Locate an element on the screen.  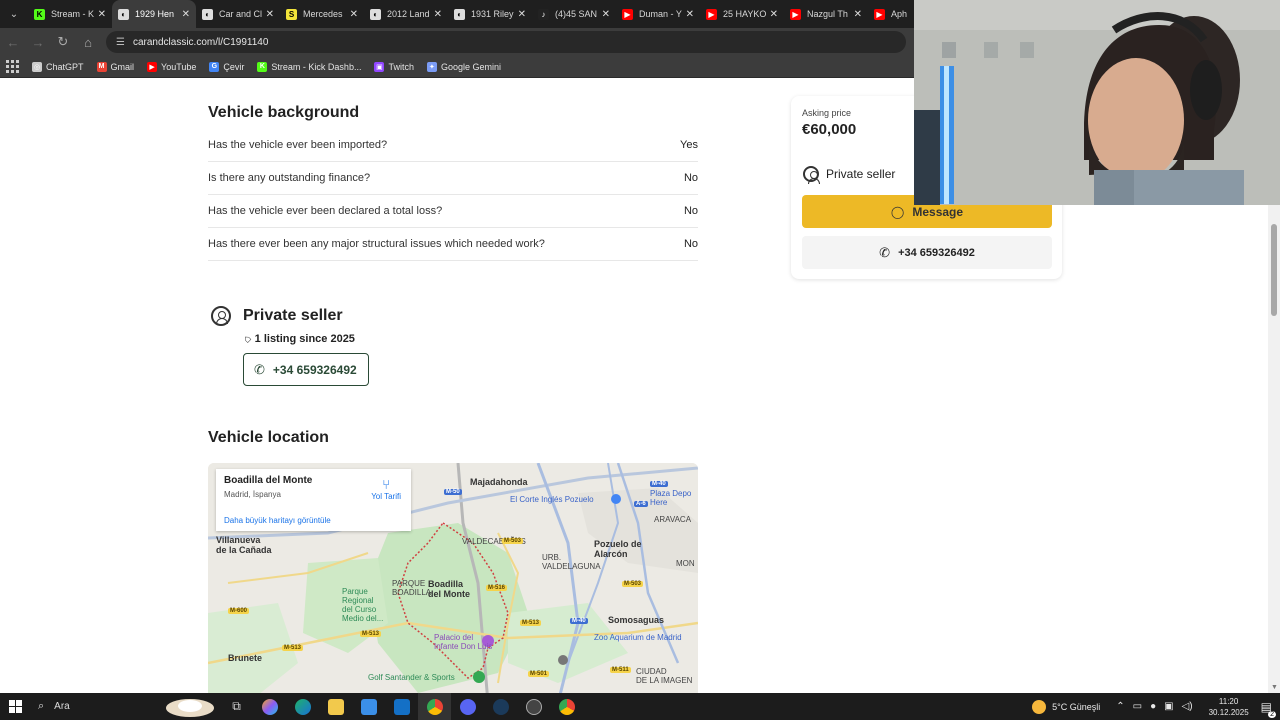
browser-tab: ♪ (4)45 SAN ✕ is located at coordinates (574, 14).